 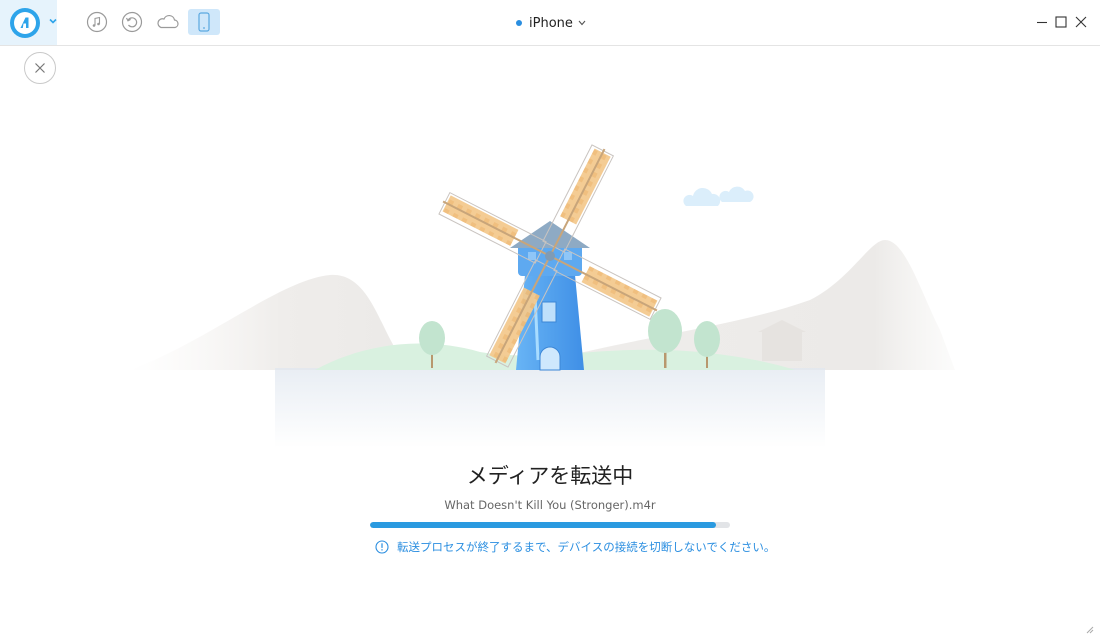 I want to click on resize-grip-icon, so click(x=1090, y=630).